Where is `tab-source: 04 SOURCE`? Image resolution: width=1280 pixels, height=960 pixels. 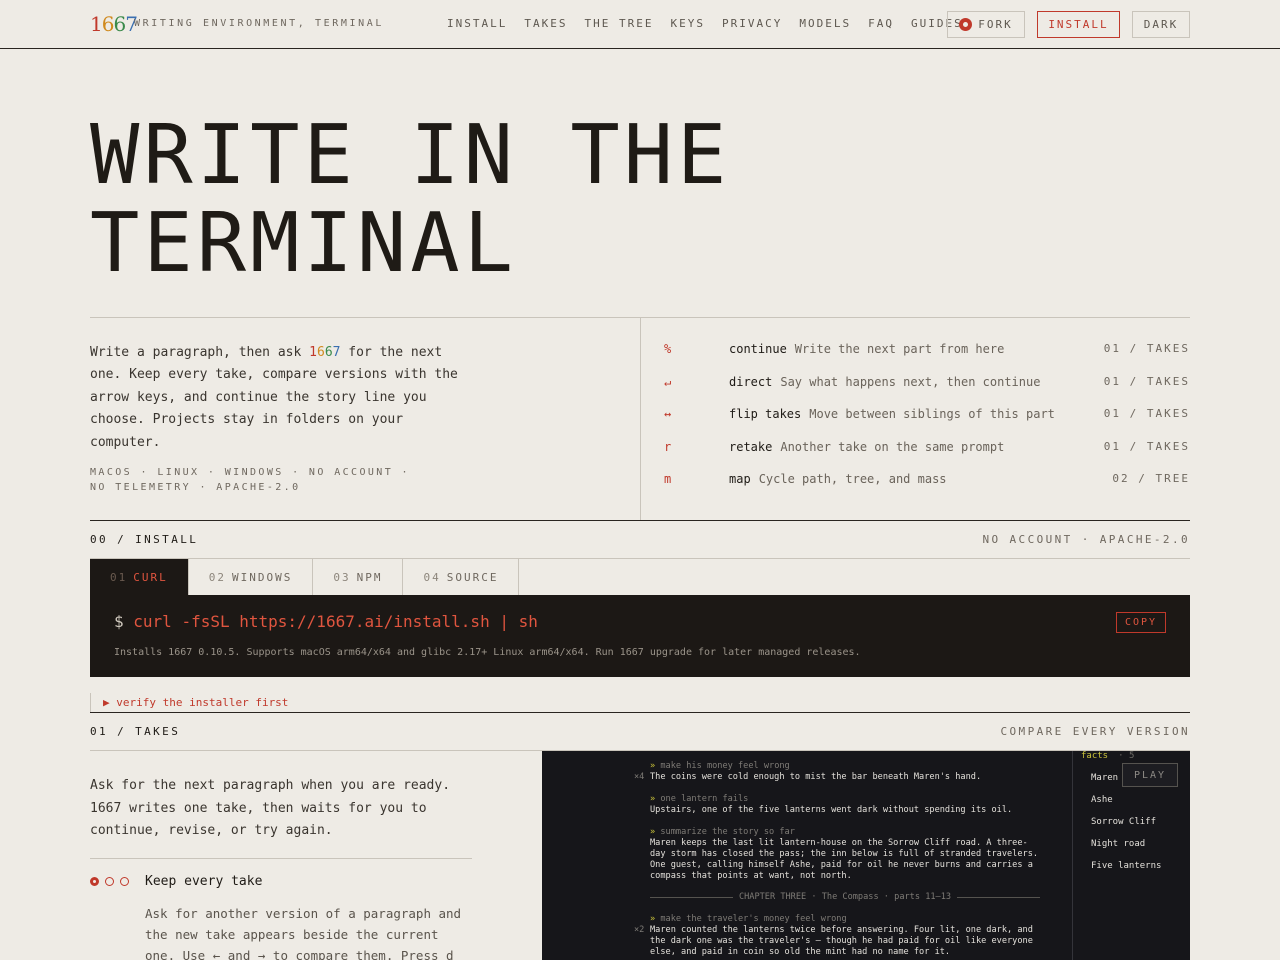
tab-source: 04 SOURCE is located at coordinates (461, 577).